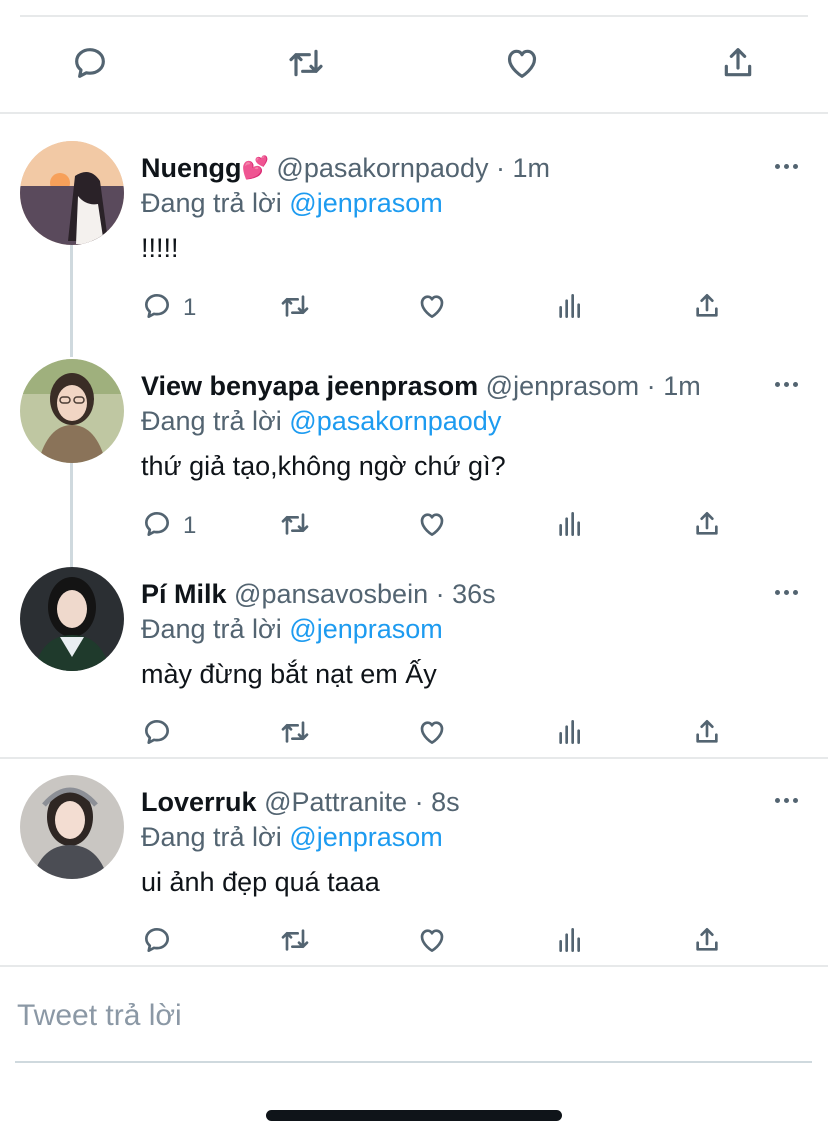 The image size is (828, 1139). I want to click on username: @Pattranite, so click(335, 802).